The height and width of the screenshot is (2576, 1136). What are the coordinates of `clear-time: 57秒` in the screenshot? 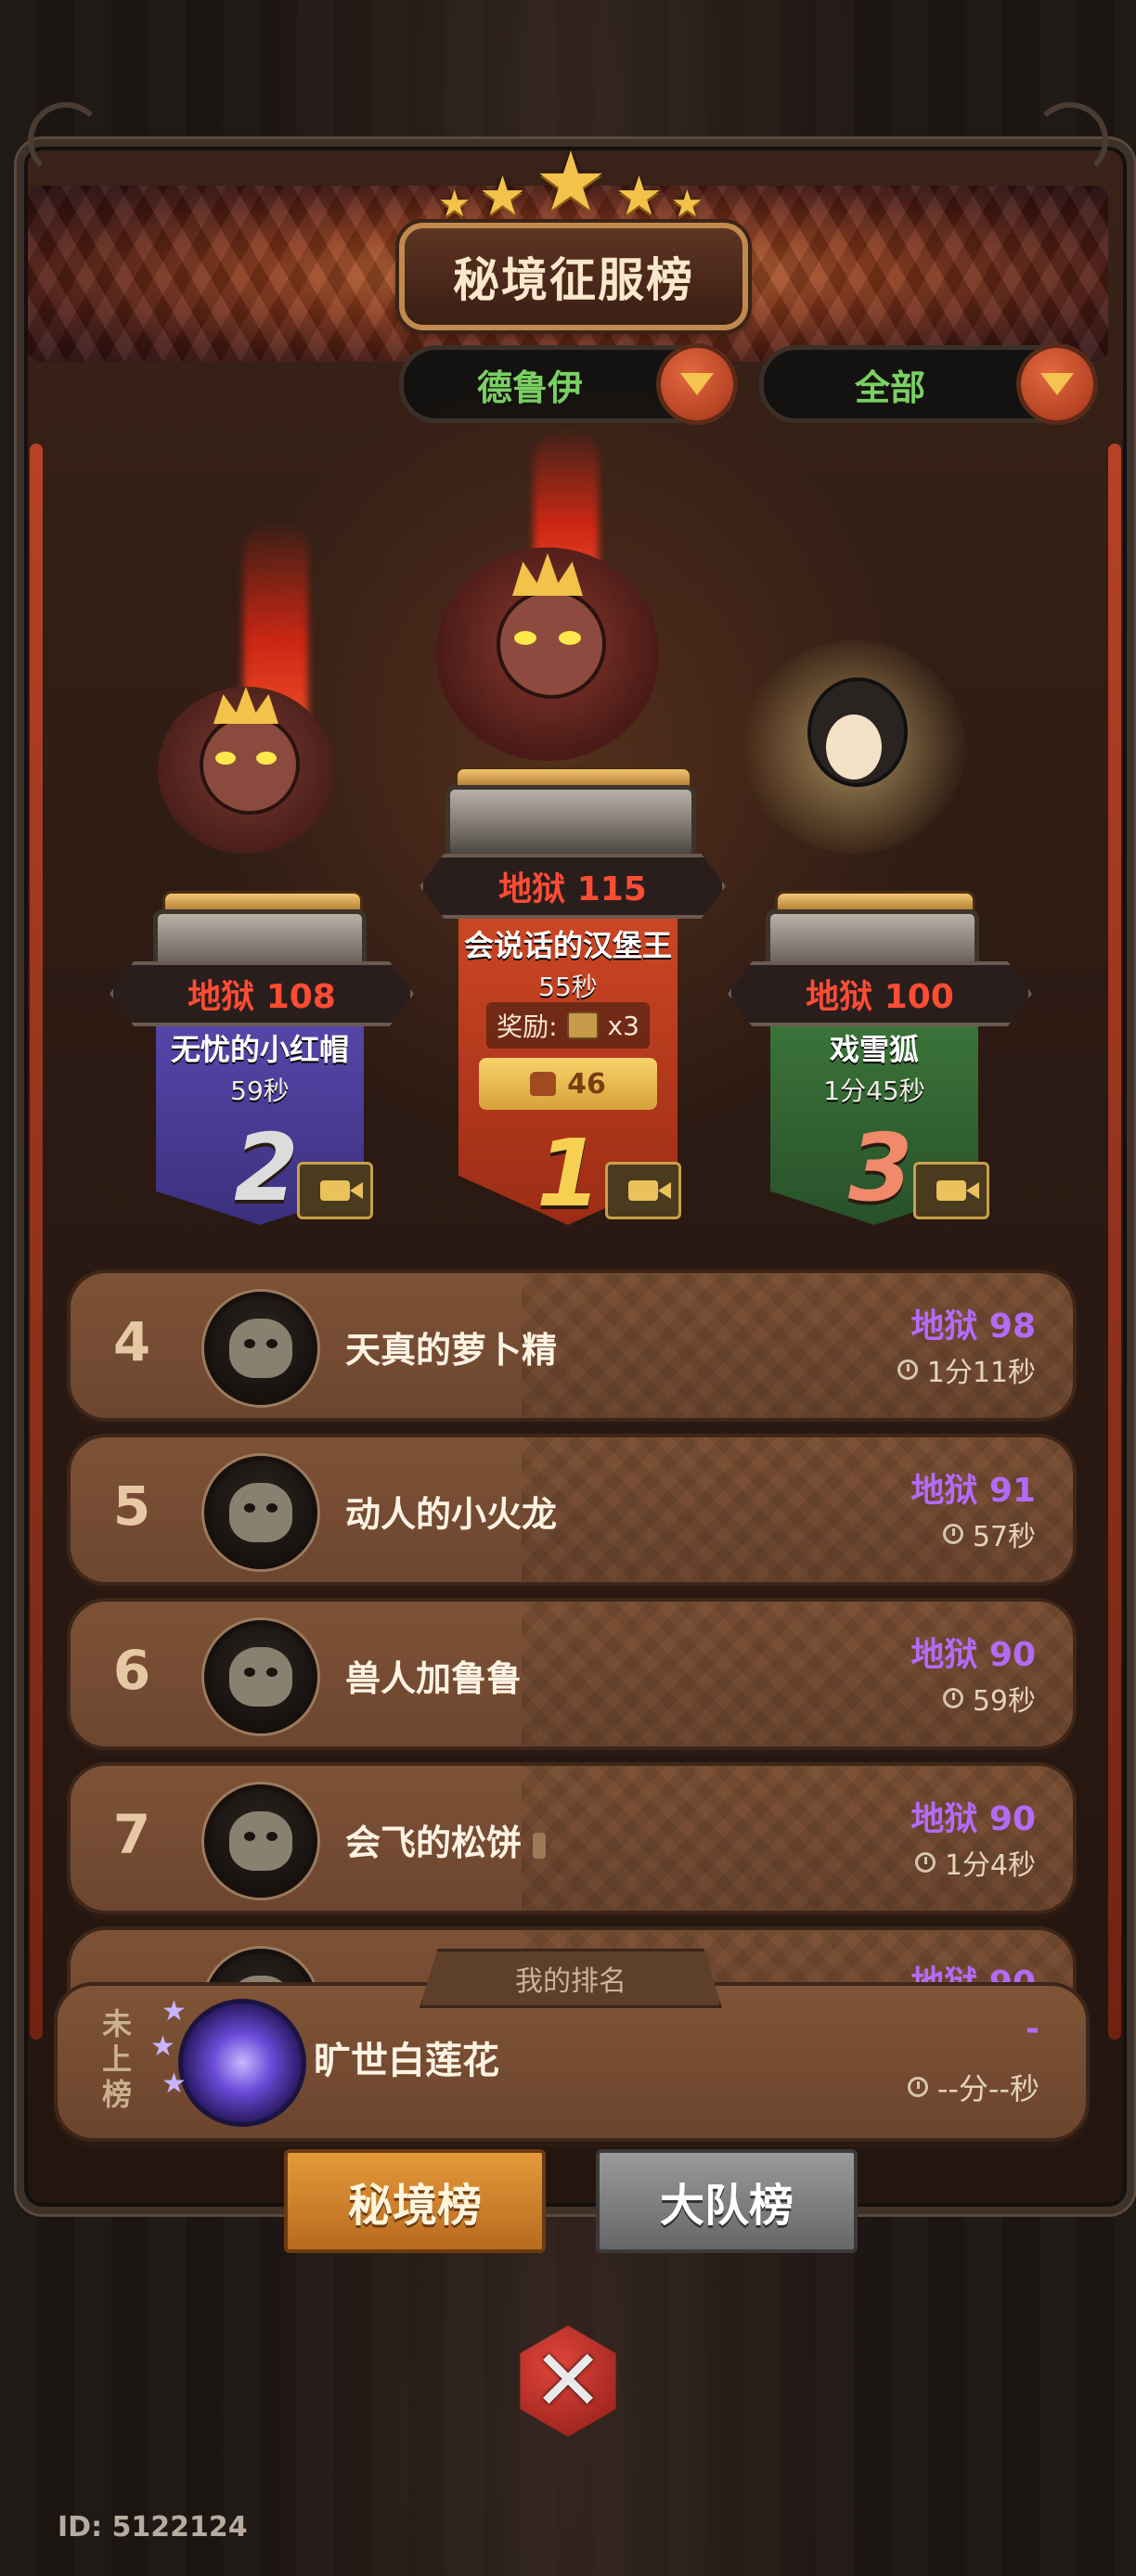 It's located at (989, 1534).